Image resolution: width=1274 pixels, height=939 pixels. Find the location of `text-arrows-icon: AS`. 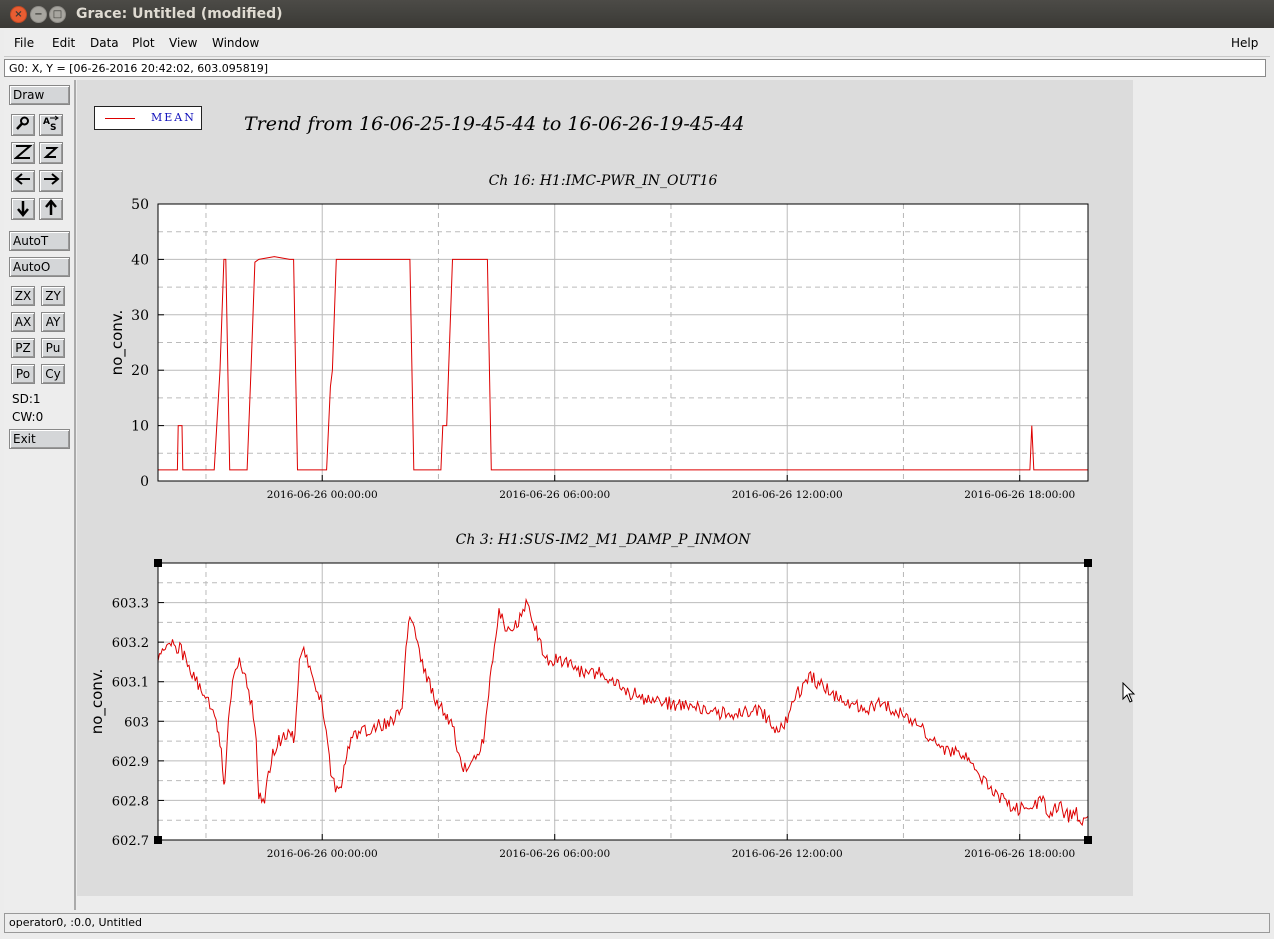

text-arrows-icon: AS is located at coordinates (51, 124).